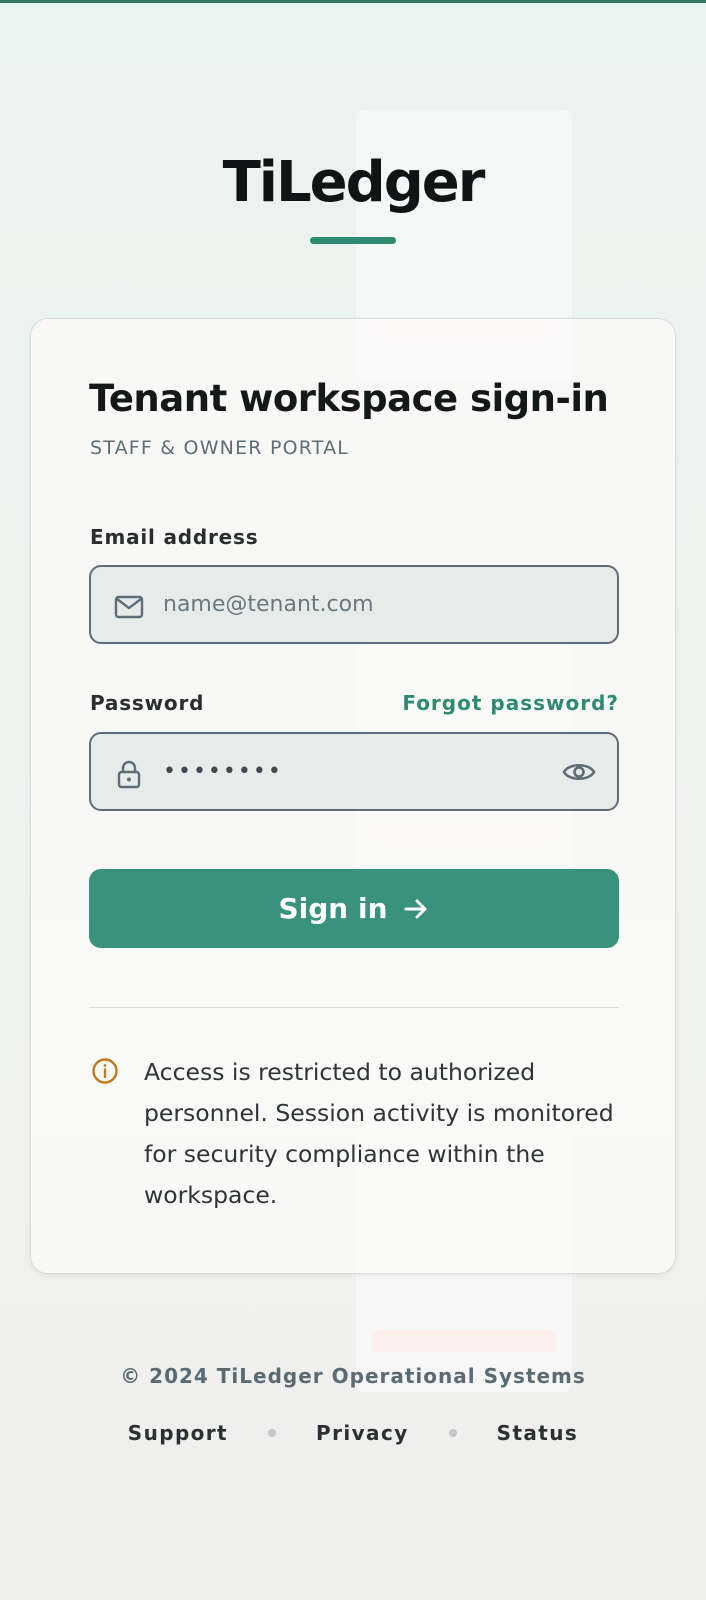 This screenshot has height=1600, width=706. I want to click on signin-button-label: Sign in, so click(333, 908).